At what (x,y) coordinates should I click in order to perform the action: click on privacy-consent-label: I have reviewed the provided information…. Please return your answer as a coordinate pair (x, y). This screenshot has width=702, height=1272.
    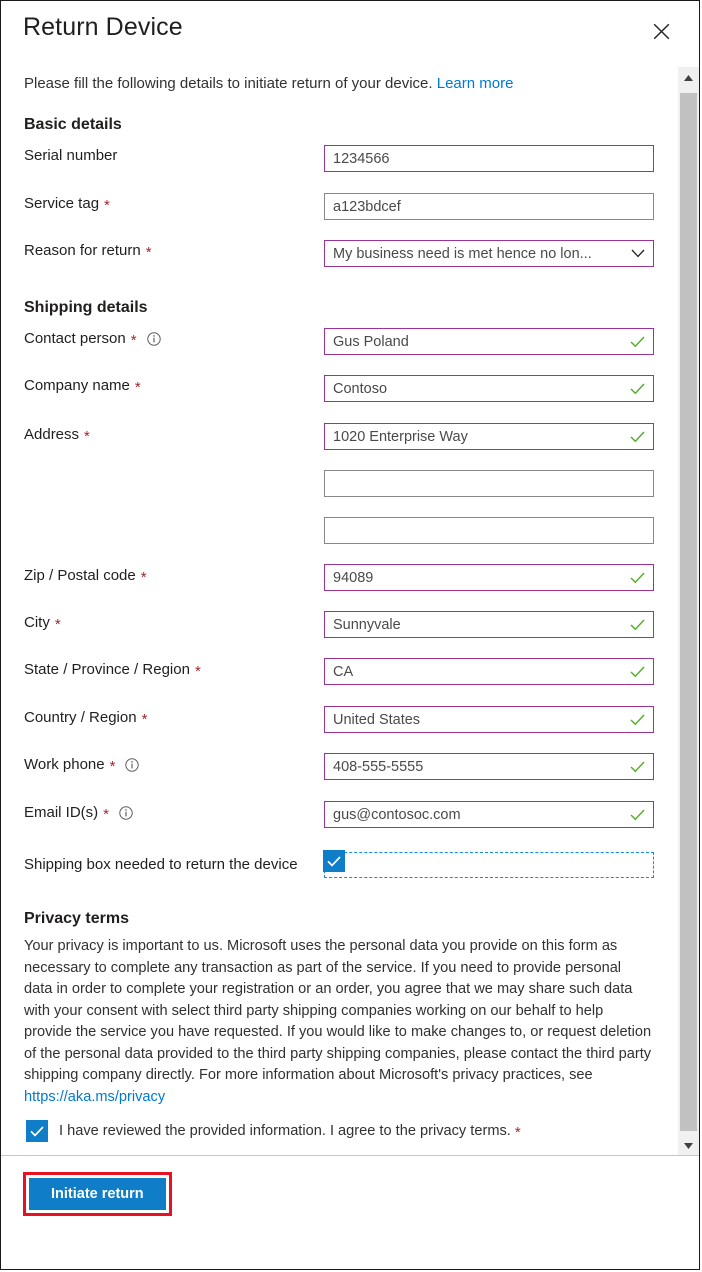
    Looking at the image, I should click on (290, 1132).